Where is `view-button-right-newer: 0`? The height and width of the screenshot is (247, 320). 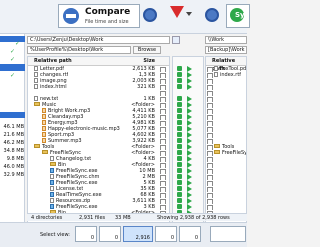
view-button-right-newer: 0 is located at coordinates (166, 234).